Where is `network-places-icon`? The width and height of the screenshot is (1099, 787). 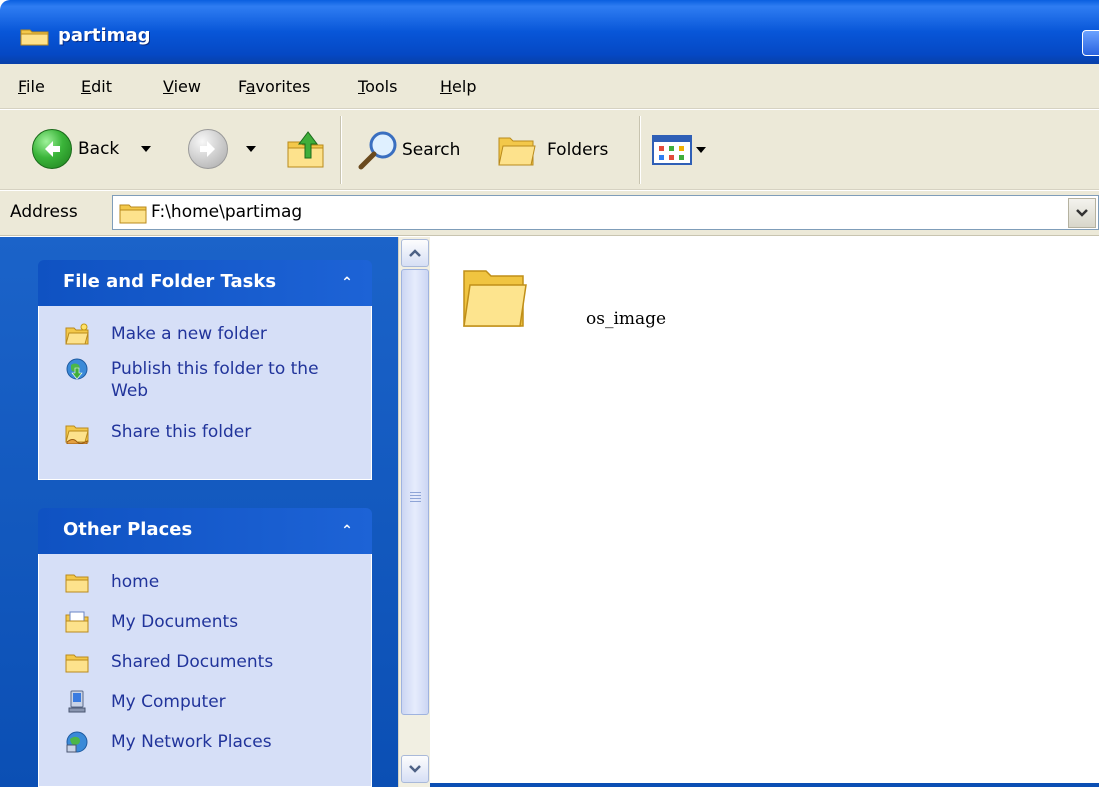
network-places-icon is located at coordinates (77, 742).